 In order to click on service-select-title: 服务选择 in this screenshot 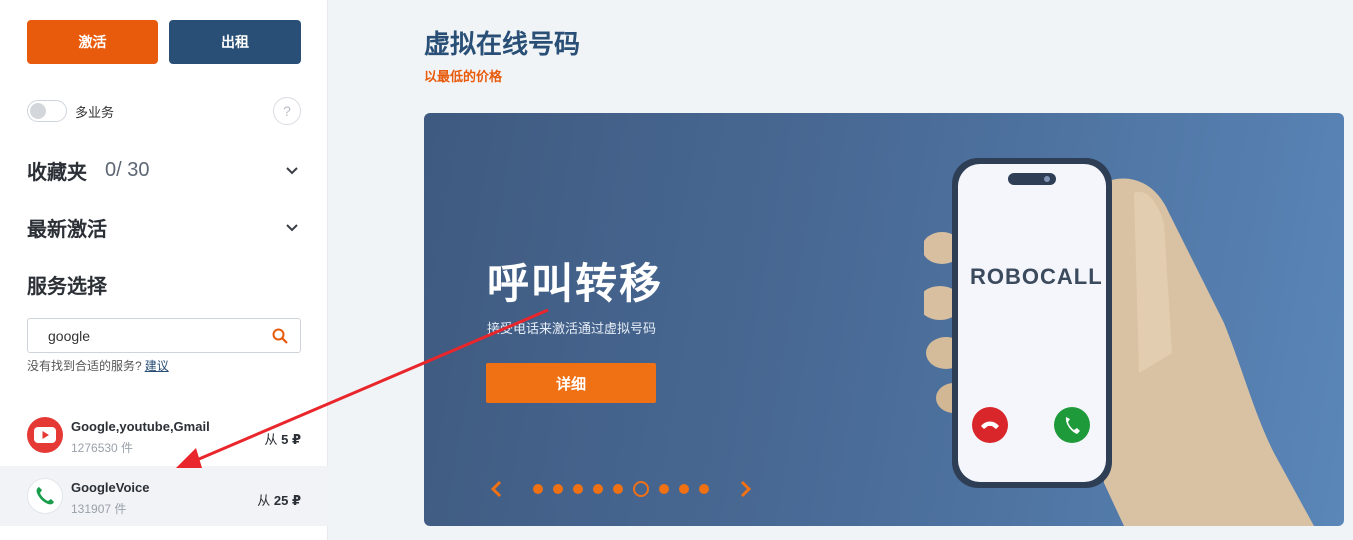, I will do `click(67, 287)`.